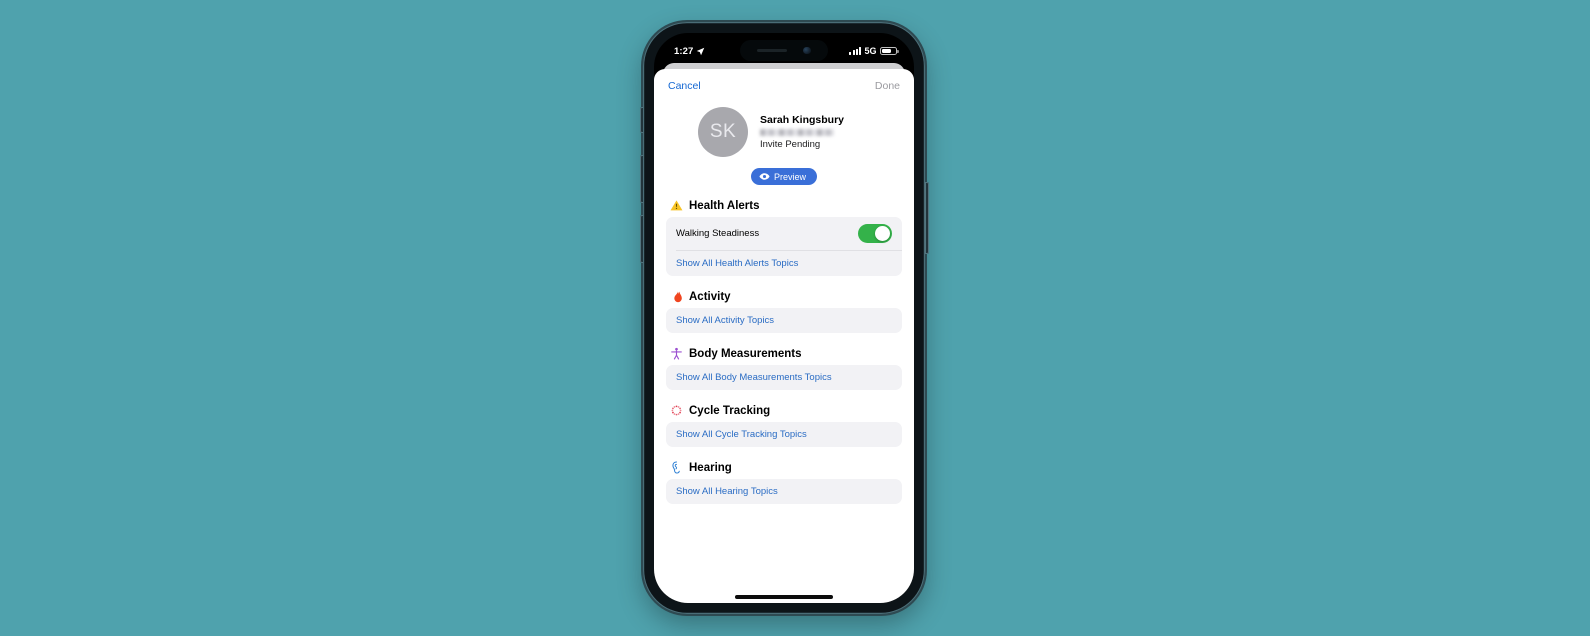  I want to click on dynamic-island, so click(784, 50).